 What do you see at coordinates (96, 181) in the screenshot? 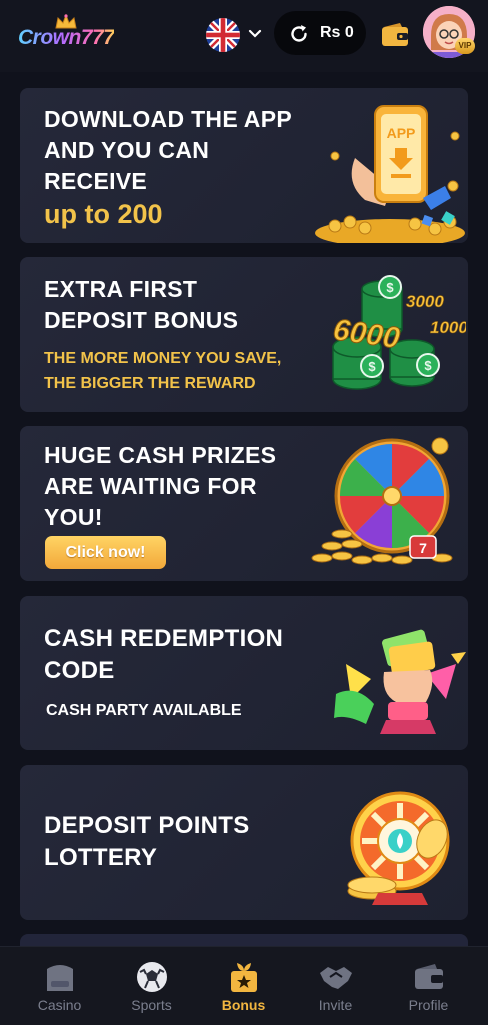
I see `title-line: RECEIVE` at bounding box center [96, 181].